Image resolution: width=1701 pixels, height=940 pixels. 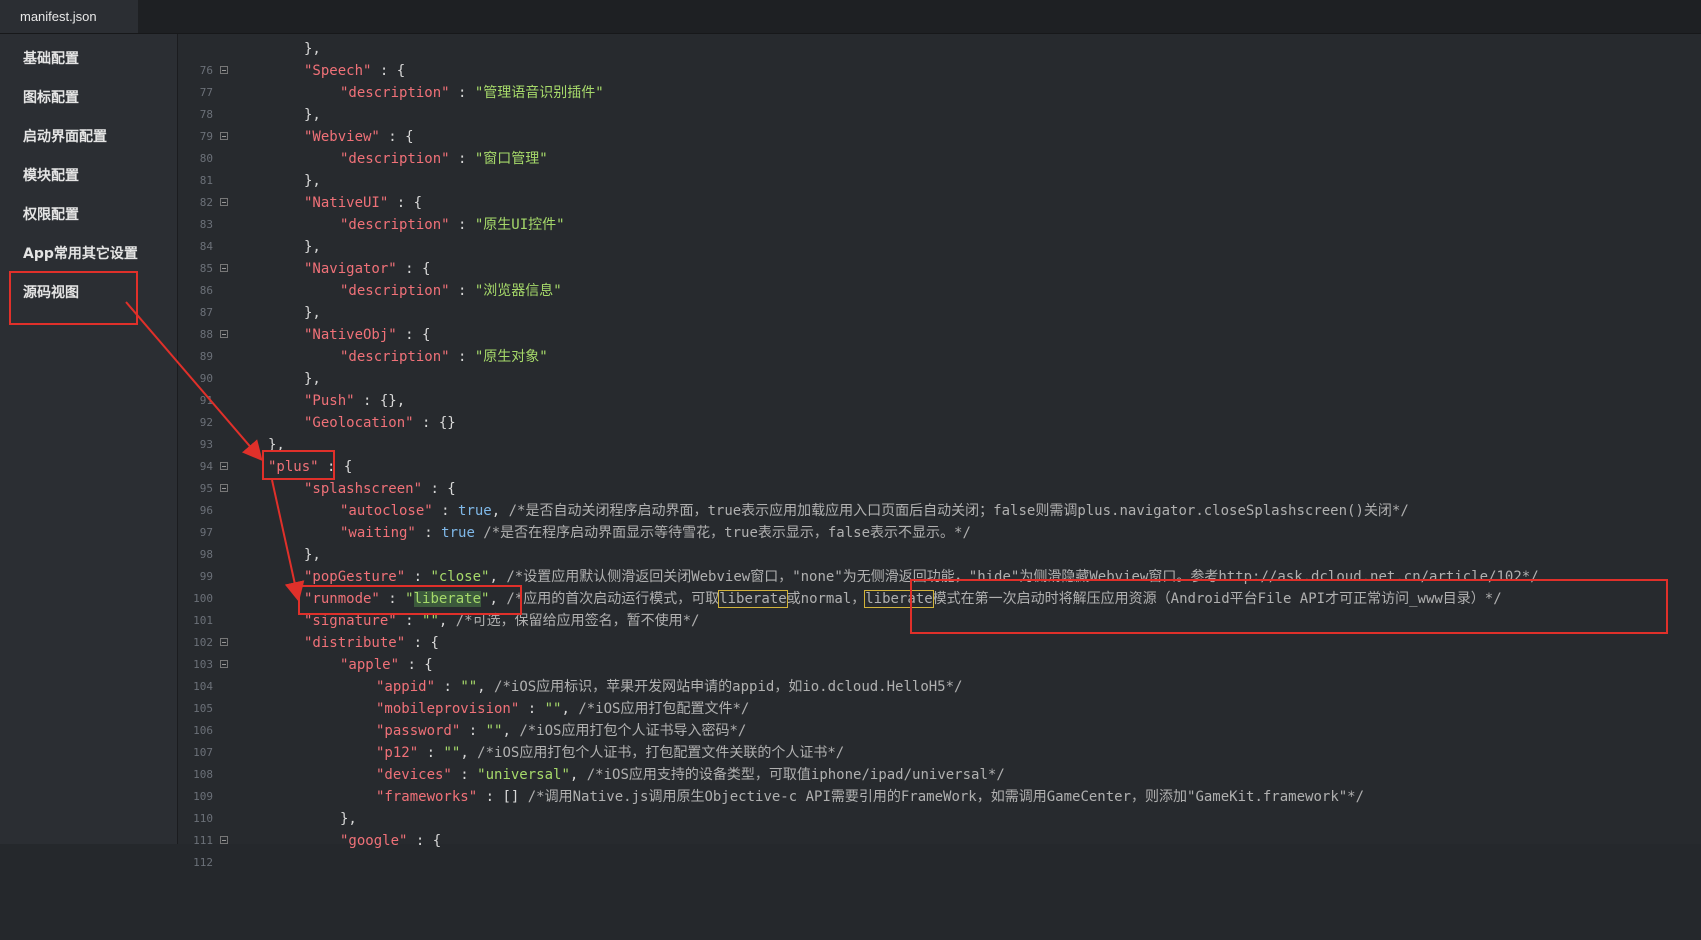 What do you see at coordinates (939, 123) in the screenshot?
I see `code-line: 79 },` at bounding box center [939, 123].